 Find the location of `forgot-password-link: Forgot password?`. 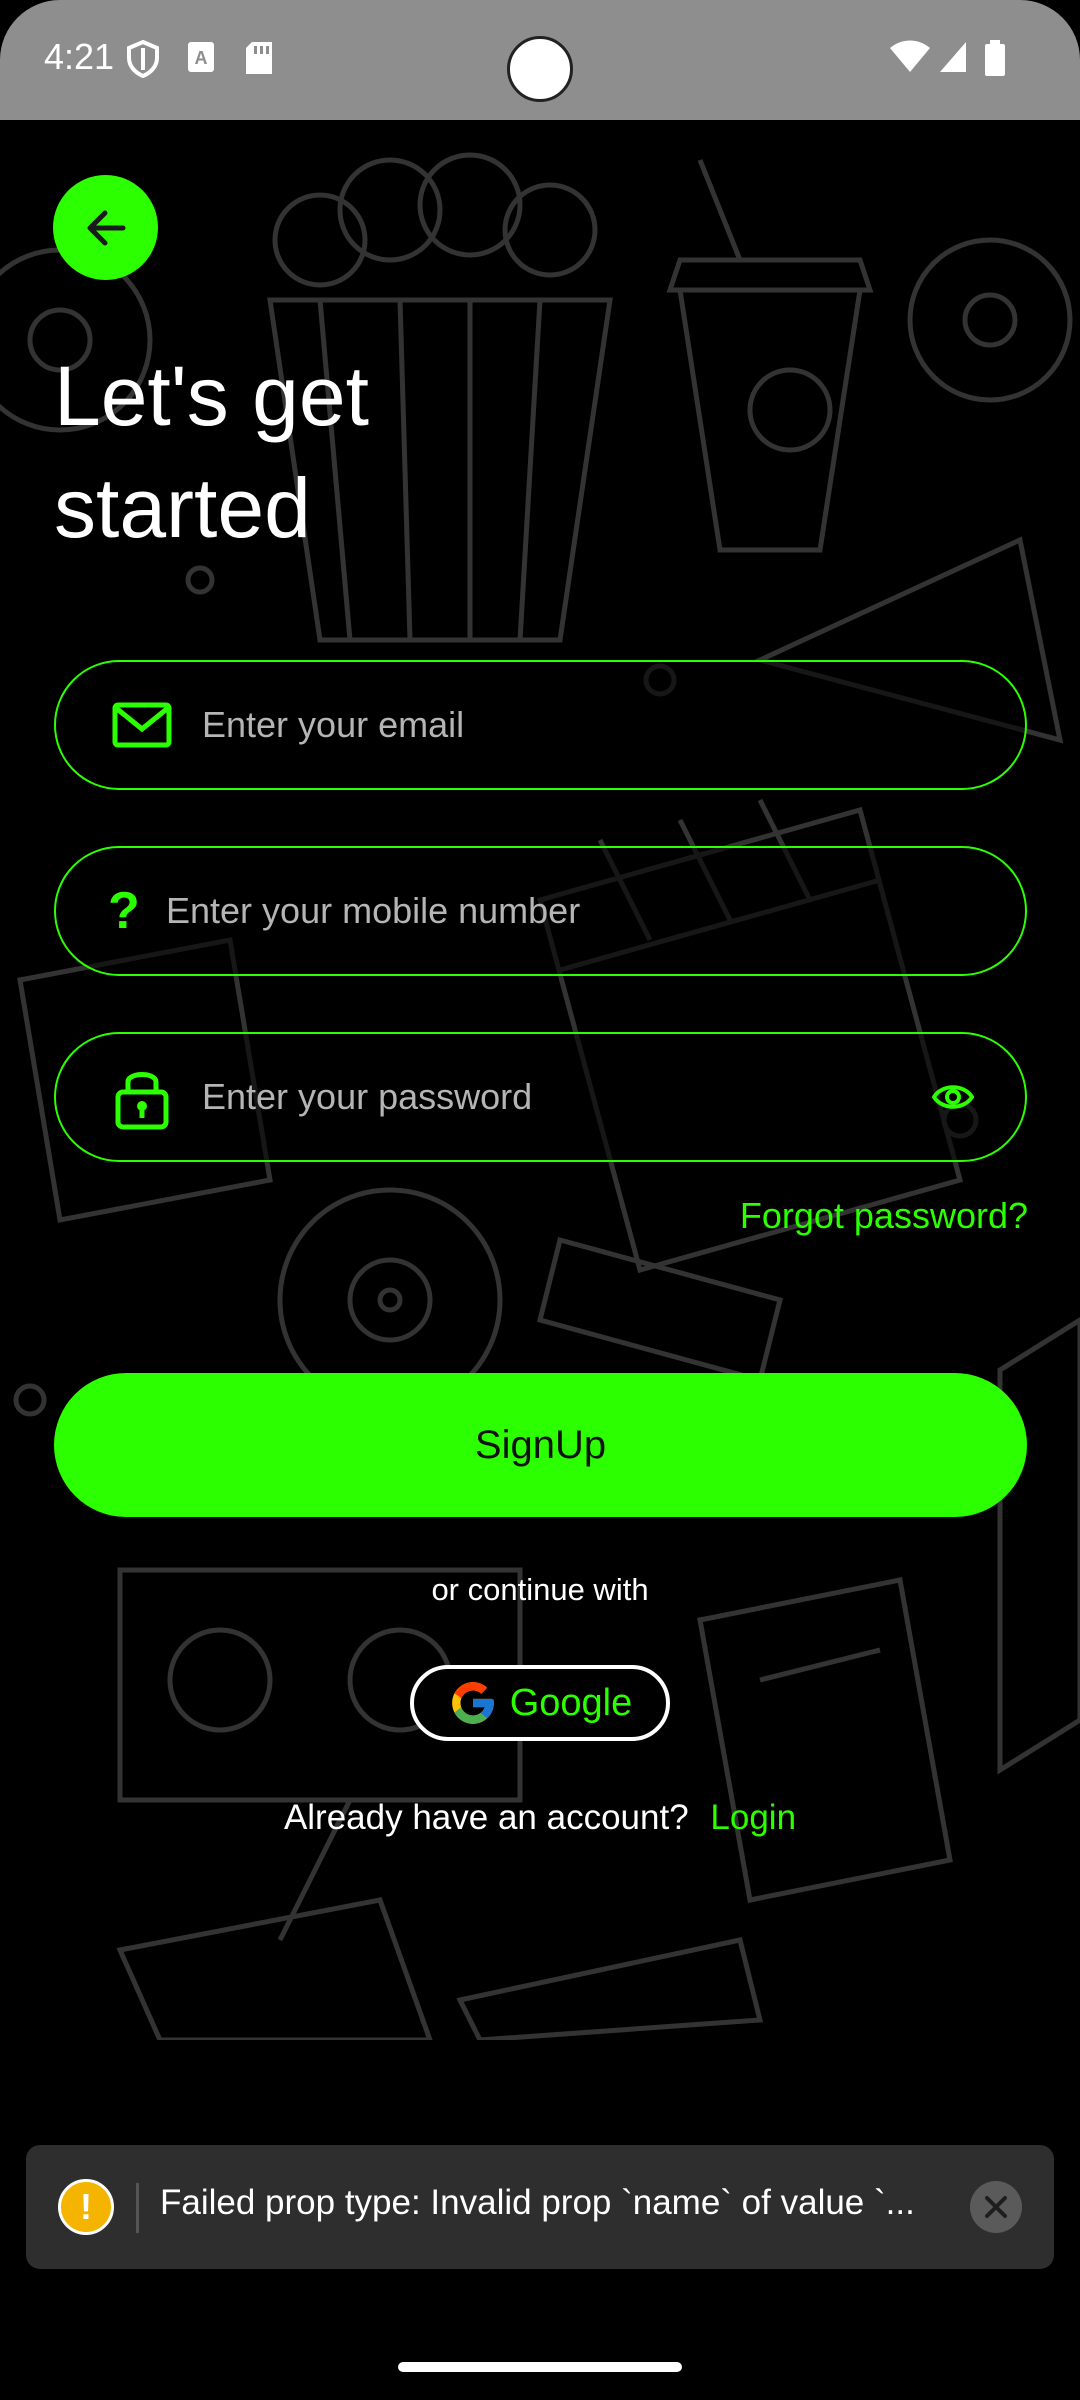

forgot-password-link: Forgot password? is located at coordinates (884, 1216).